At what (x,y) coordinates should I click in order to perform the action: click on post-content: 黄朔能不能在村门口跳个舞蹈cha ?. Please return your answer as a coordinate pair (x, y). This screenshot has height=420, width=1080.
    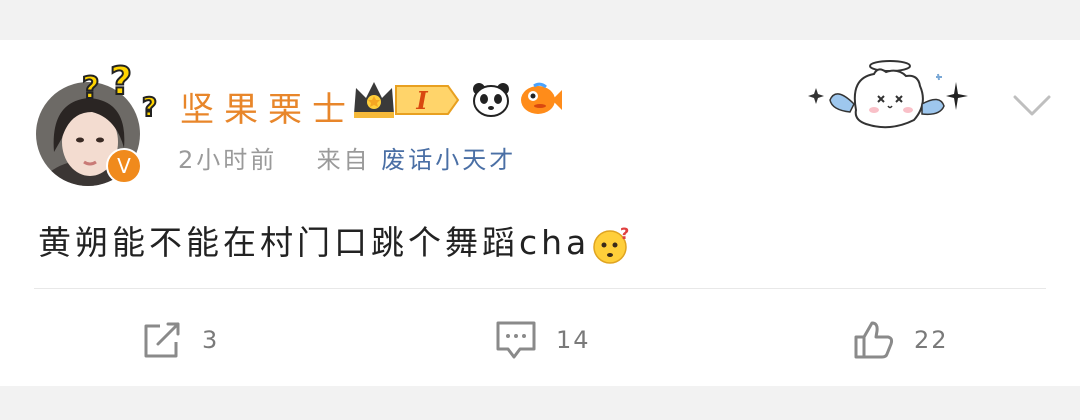
    Looking at the image, I should click on (335, 240).